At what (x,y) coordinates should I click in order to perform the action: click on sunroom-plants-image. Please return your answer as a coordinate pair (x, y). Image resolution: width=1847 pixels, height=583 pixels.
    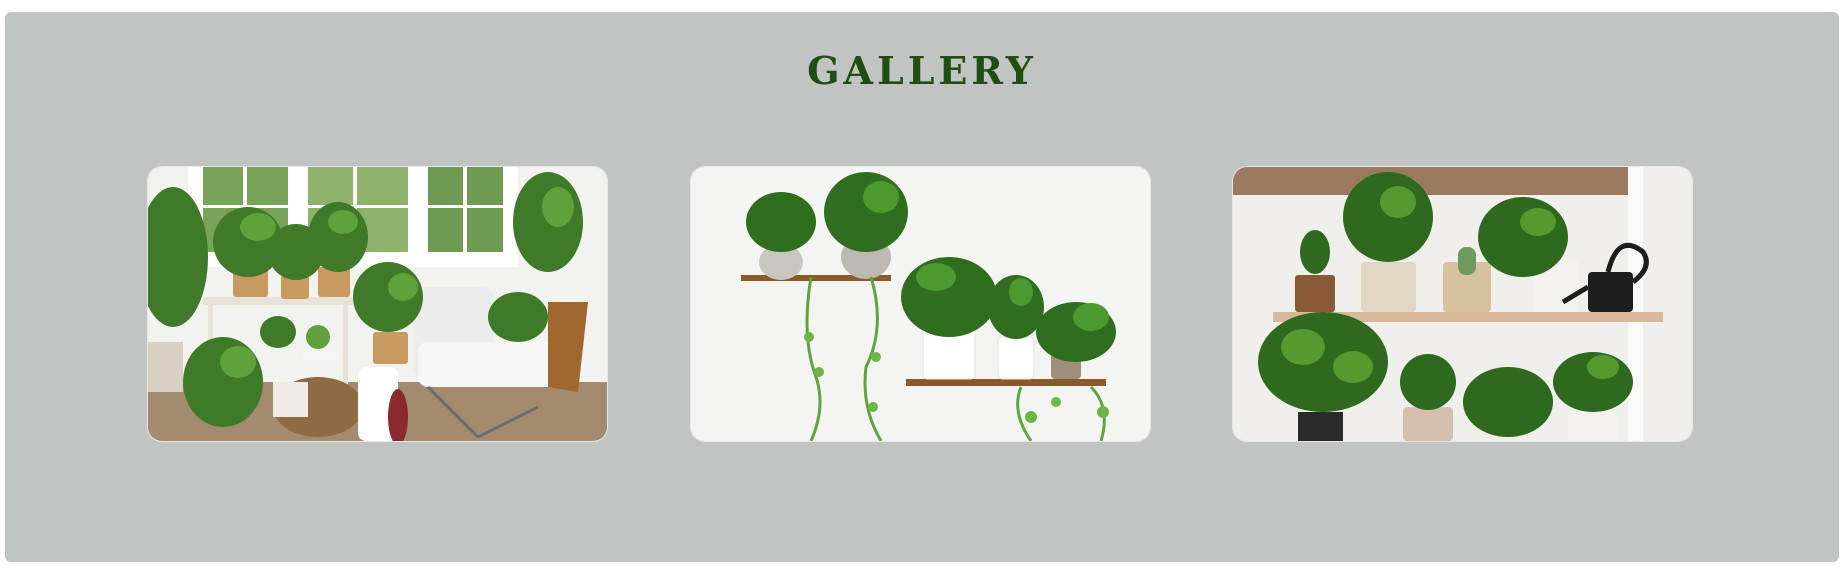
    Looking at the image, I should click on (377, 304).